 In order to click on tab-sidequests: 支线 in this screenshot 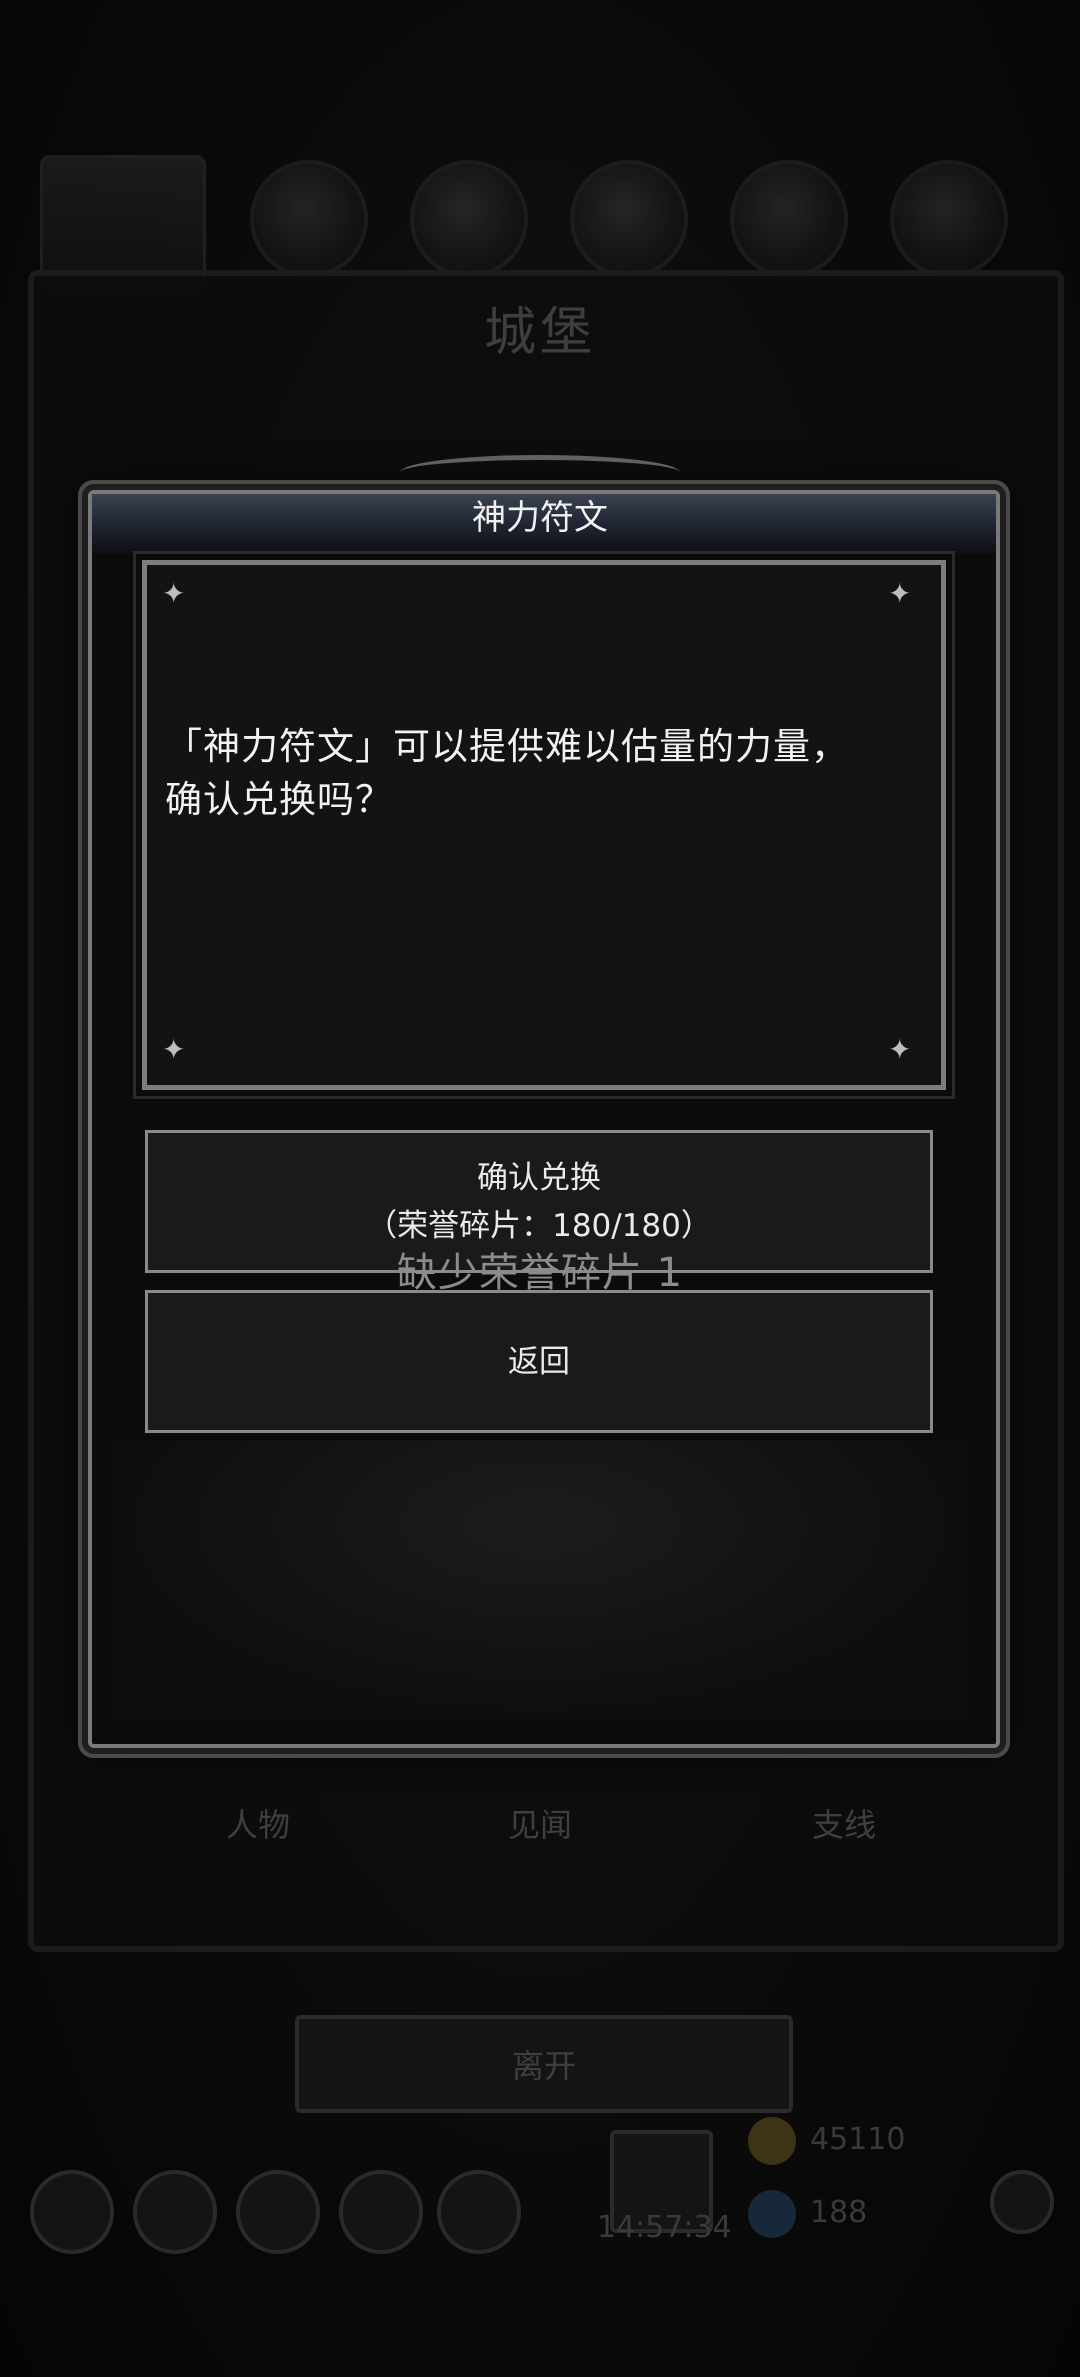, I will do `click(843, 1825)`.